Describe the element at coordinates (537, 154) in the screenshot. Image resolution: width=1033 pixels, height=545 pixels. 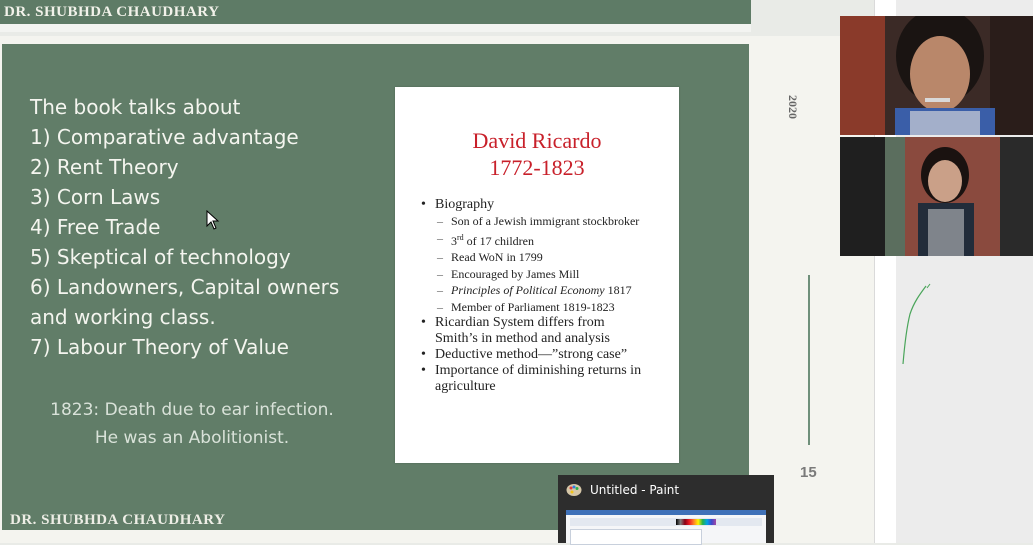
I see `card-title: David Ricardo 1772-1823` at that location.